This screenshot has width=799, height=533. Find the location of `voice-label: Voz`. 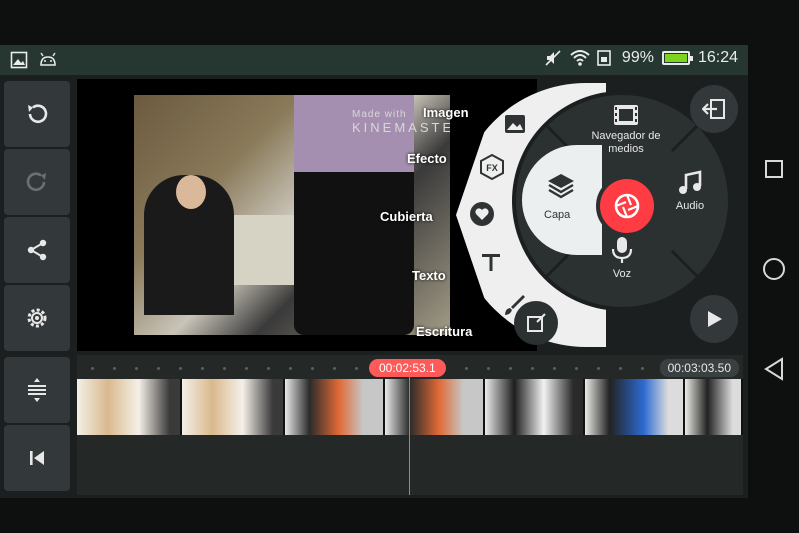

voice-label: Voz is located at coordinates (622, 274).